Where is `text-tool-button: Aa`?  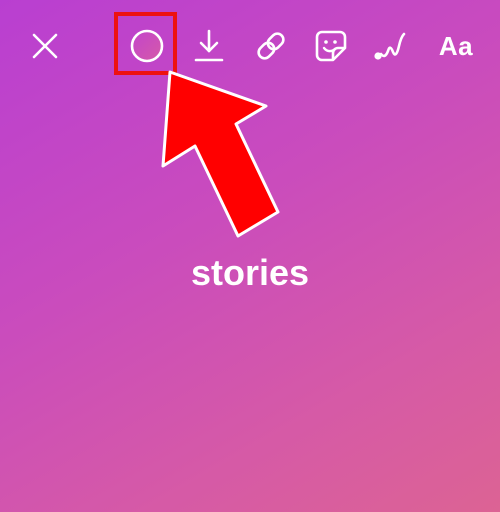 text-tool-button: Aa is located at coordinates (456, 46).